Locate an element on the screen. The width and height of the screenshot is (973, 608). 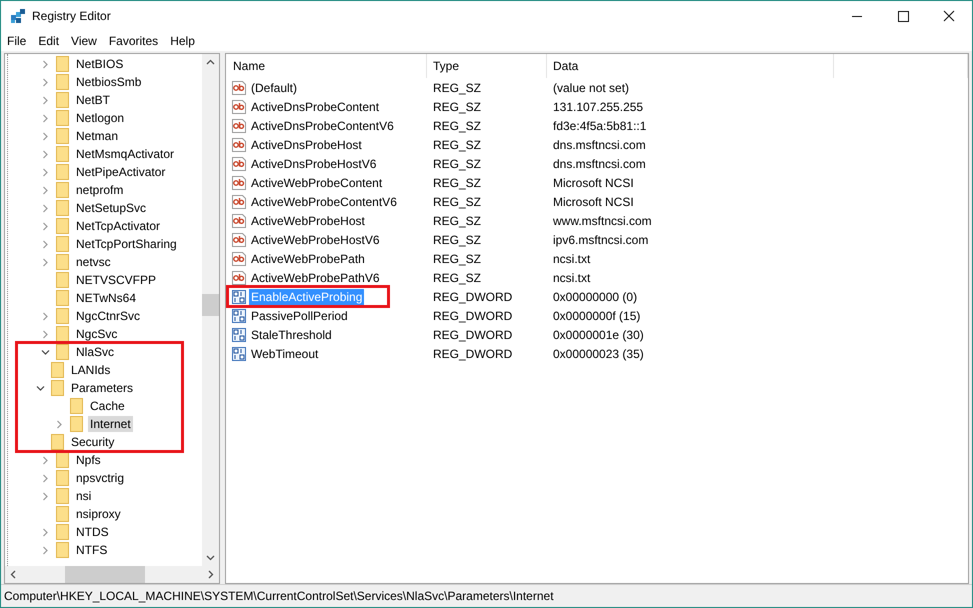
value-name: WebTimeout is located at coordinates (284, 354).